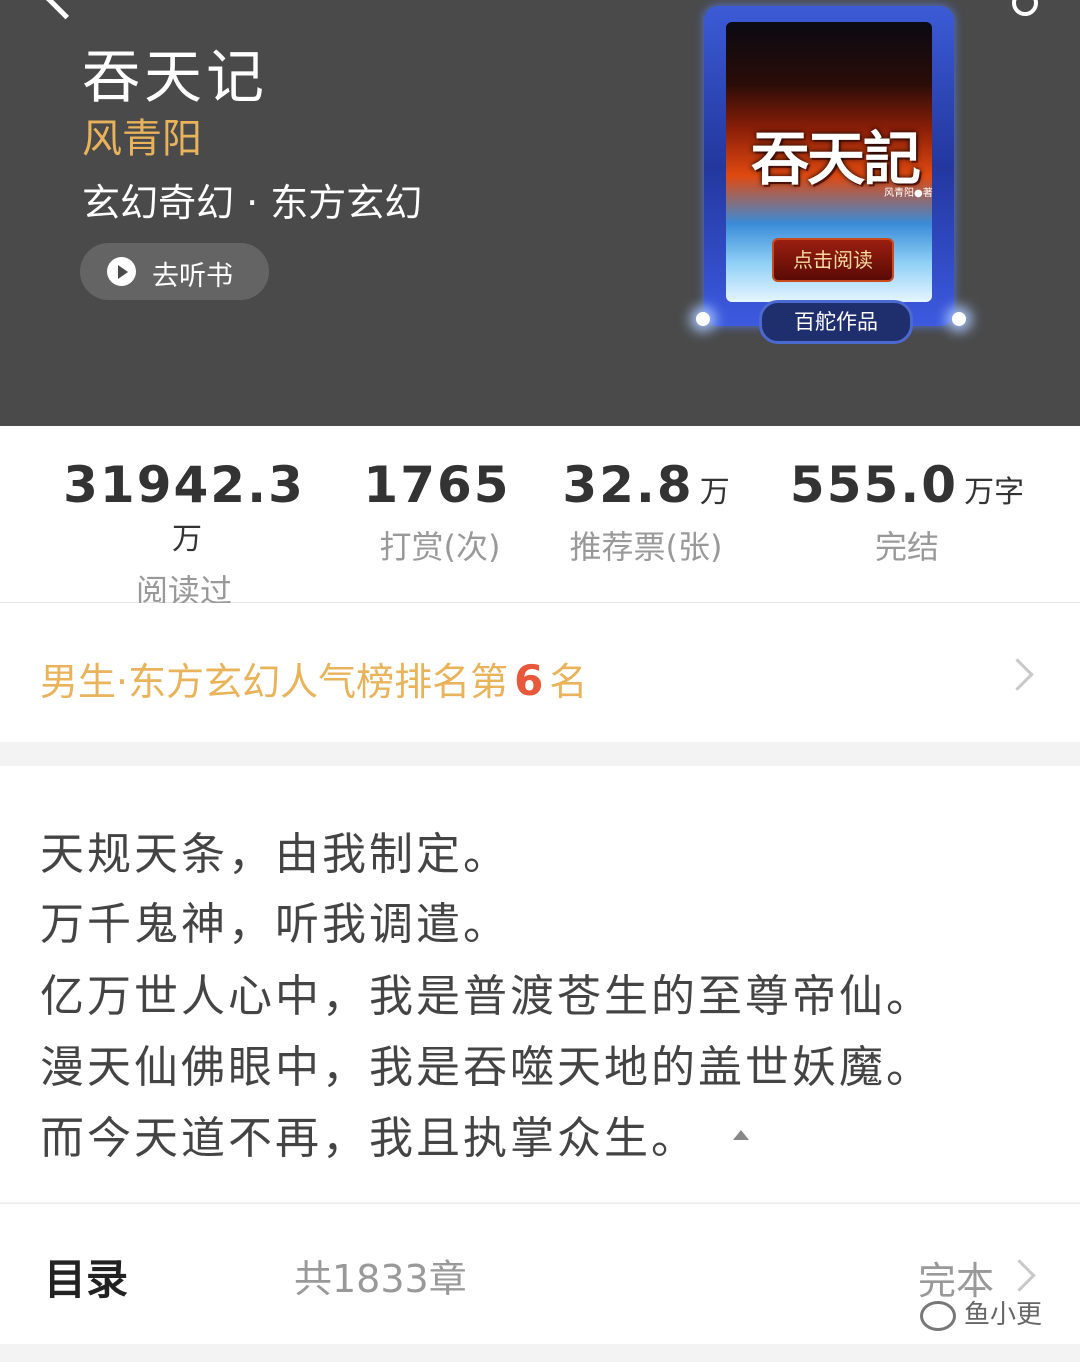  I want to click on ranking-text: 男生·东方玄幻人气榜排名第 6 名, so click(313, 678).